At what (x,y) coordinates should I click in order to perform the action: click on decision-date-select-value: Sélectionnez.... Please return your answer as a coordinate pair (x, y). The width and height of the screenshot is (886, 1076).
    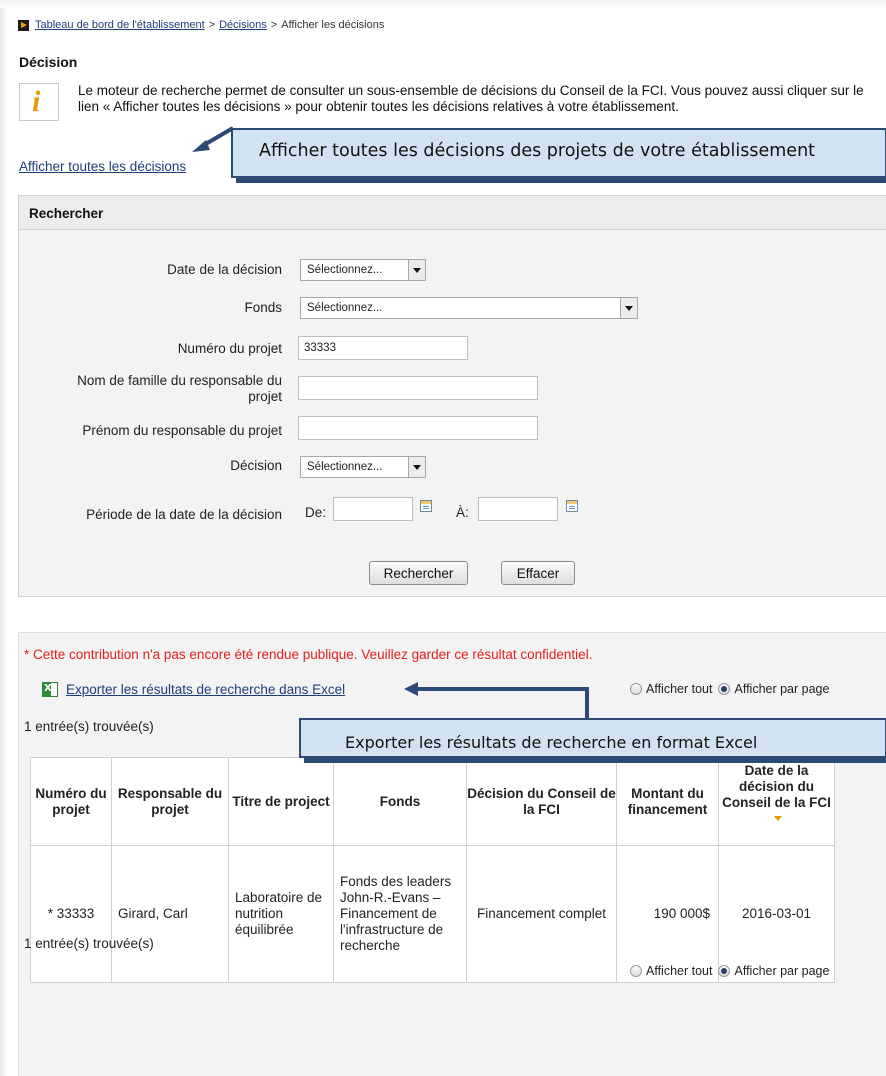
    Looking at the image, I should click on (345, 270).